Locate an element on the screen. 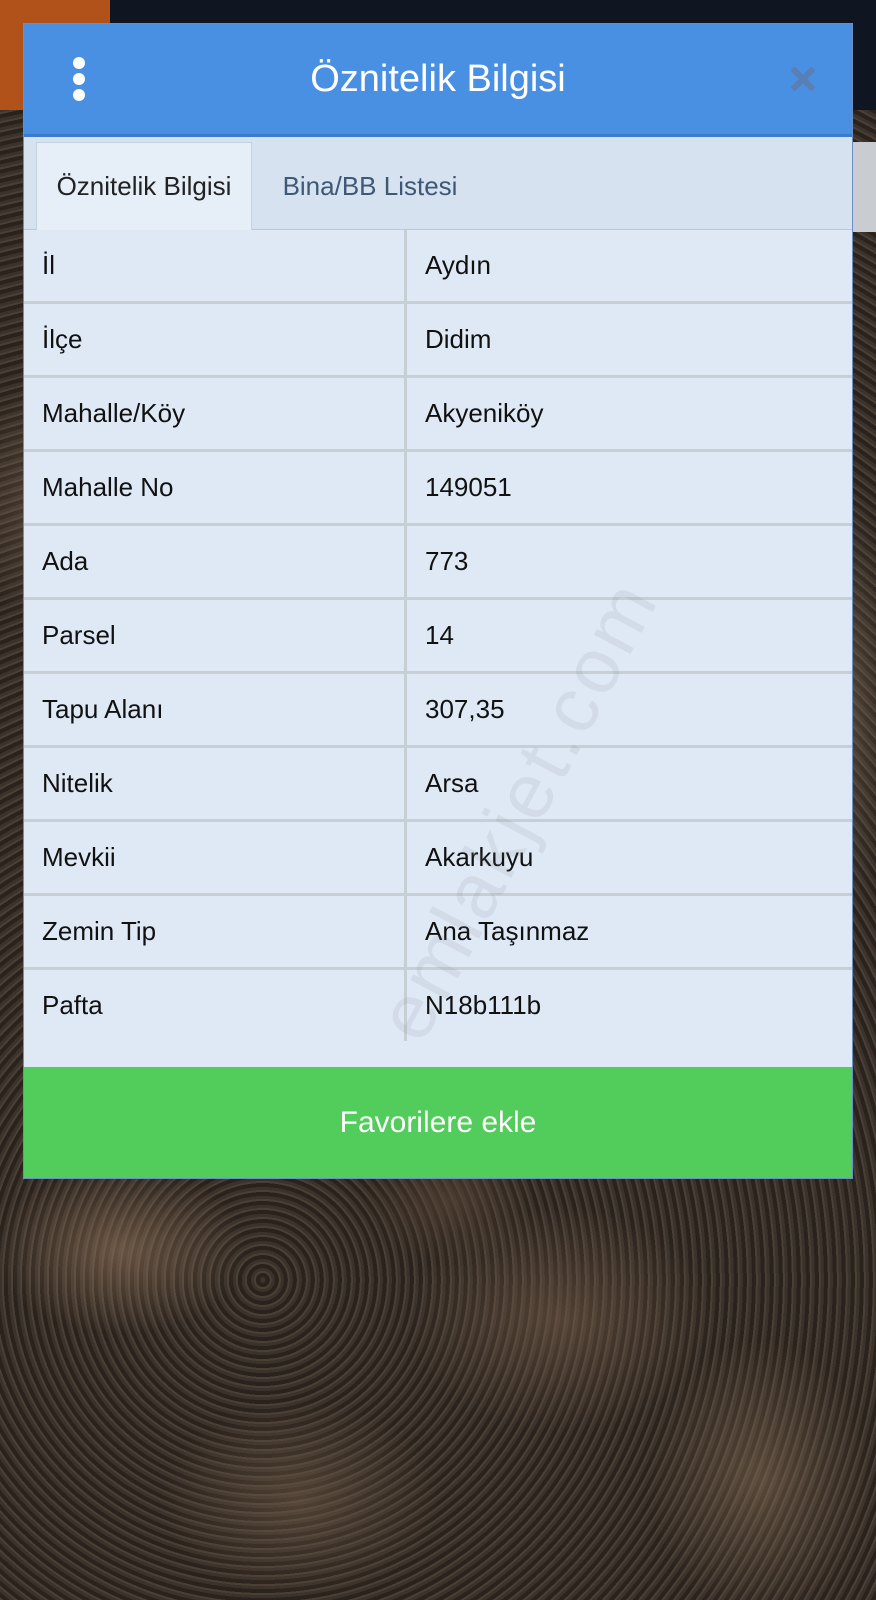  attribute-value: Akyeniköy is located at coordinates (628, 414).